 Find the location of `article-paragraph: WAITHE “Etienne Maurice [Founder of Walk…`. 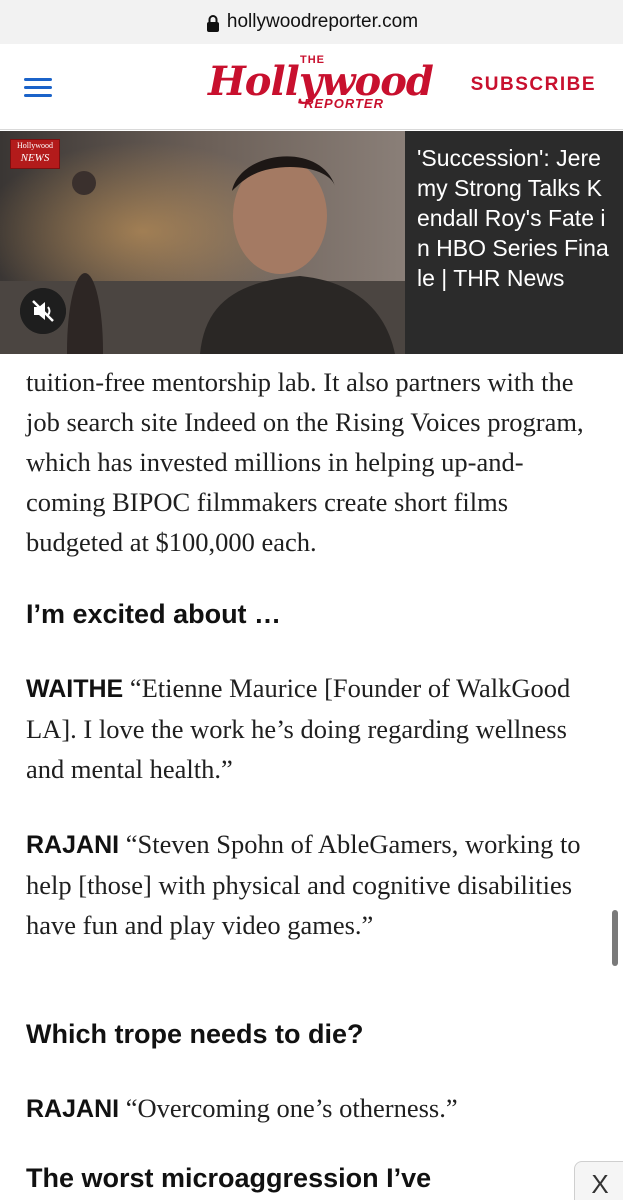

article-paragraph: WAITHE “Etienne Maurice [Founder of Walk… is located at coordinates (313, 728).